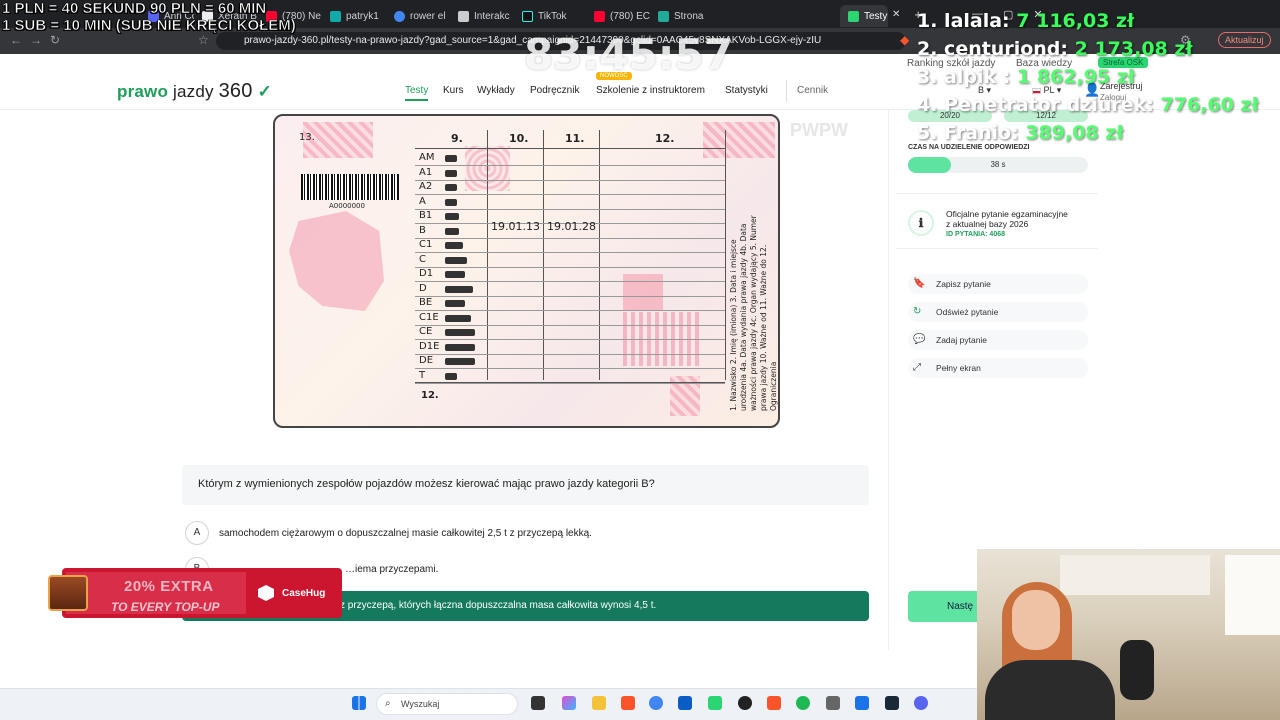  I want to click on close-tab-icon: ✕, so click(896, 14).